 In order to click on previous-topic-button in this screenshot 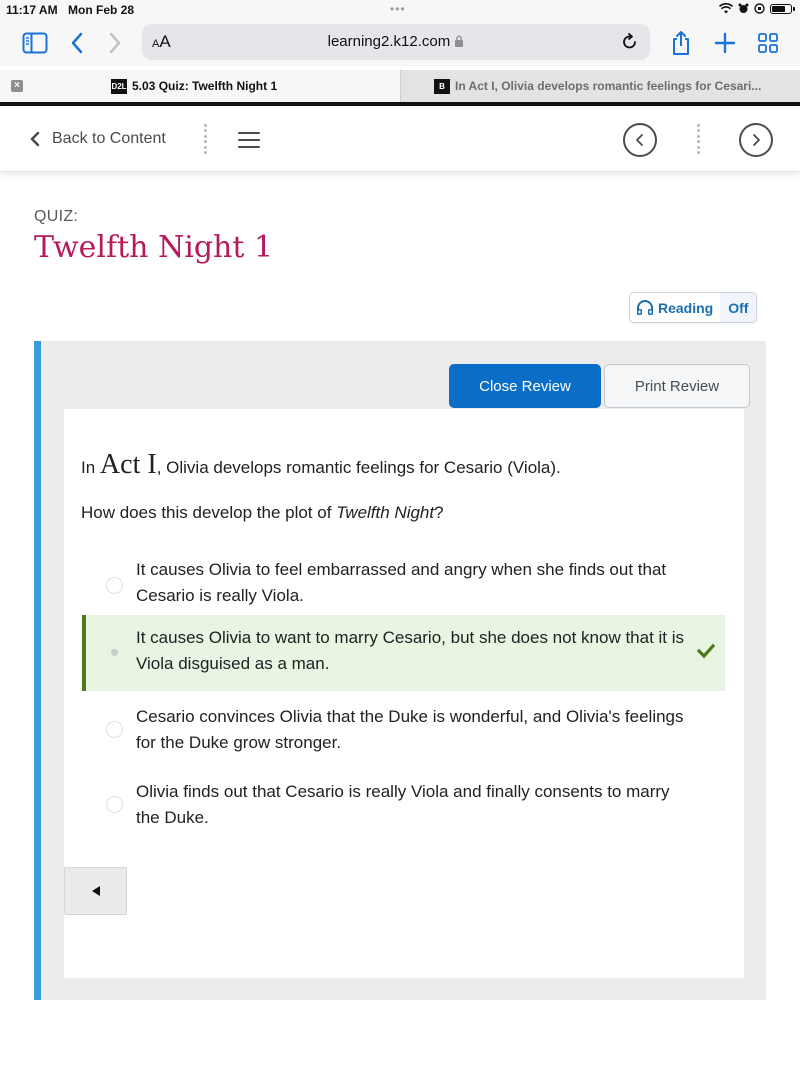, I will do `click(640, 140)`.